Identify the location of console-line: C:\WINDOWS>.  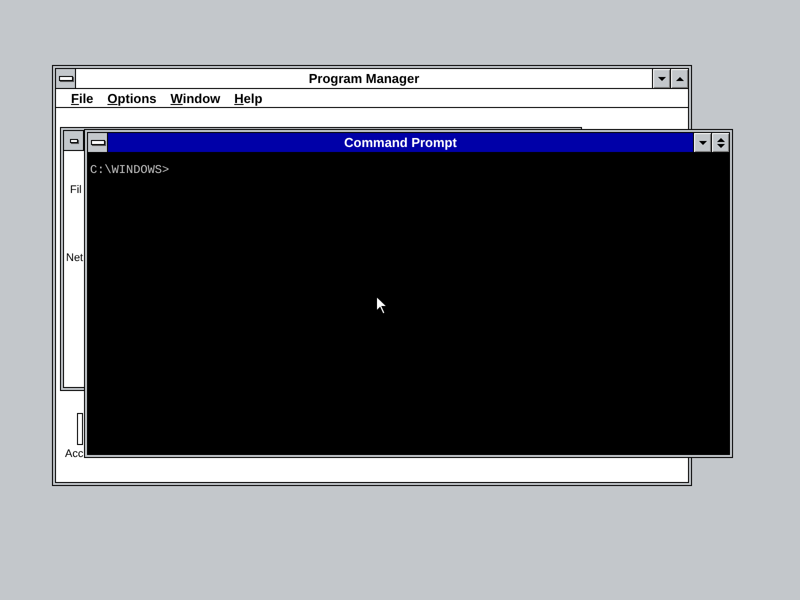
(130, 170).